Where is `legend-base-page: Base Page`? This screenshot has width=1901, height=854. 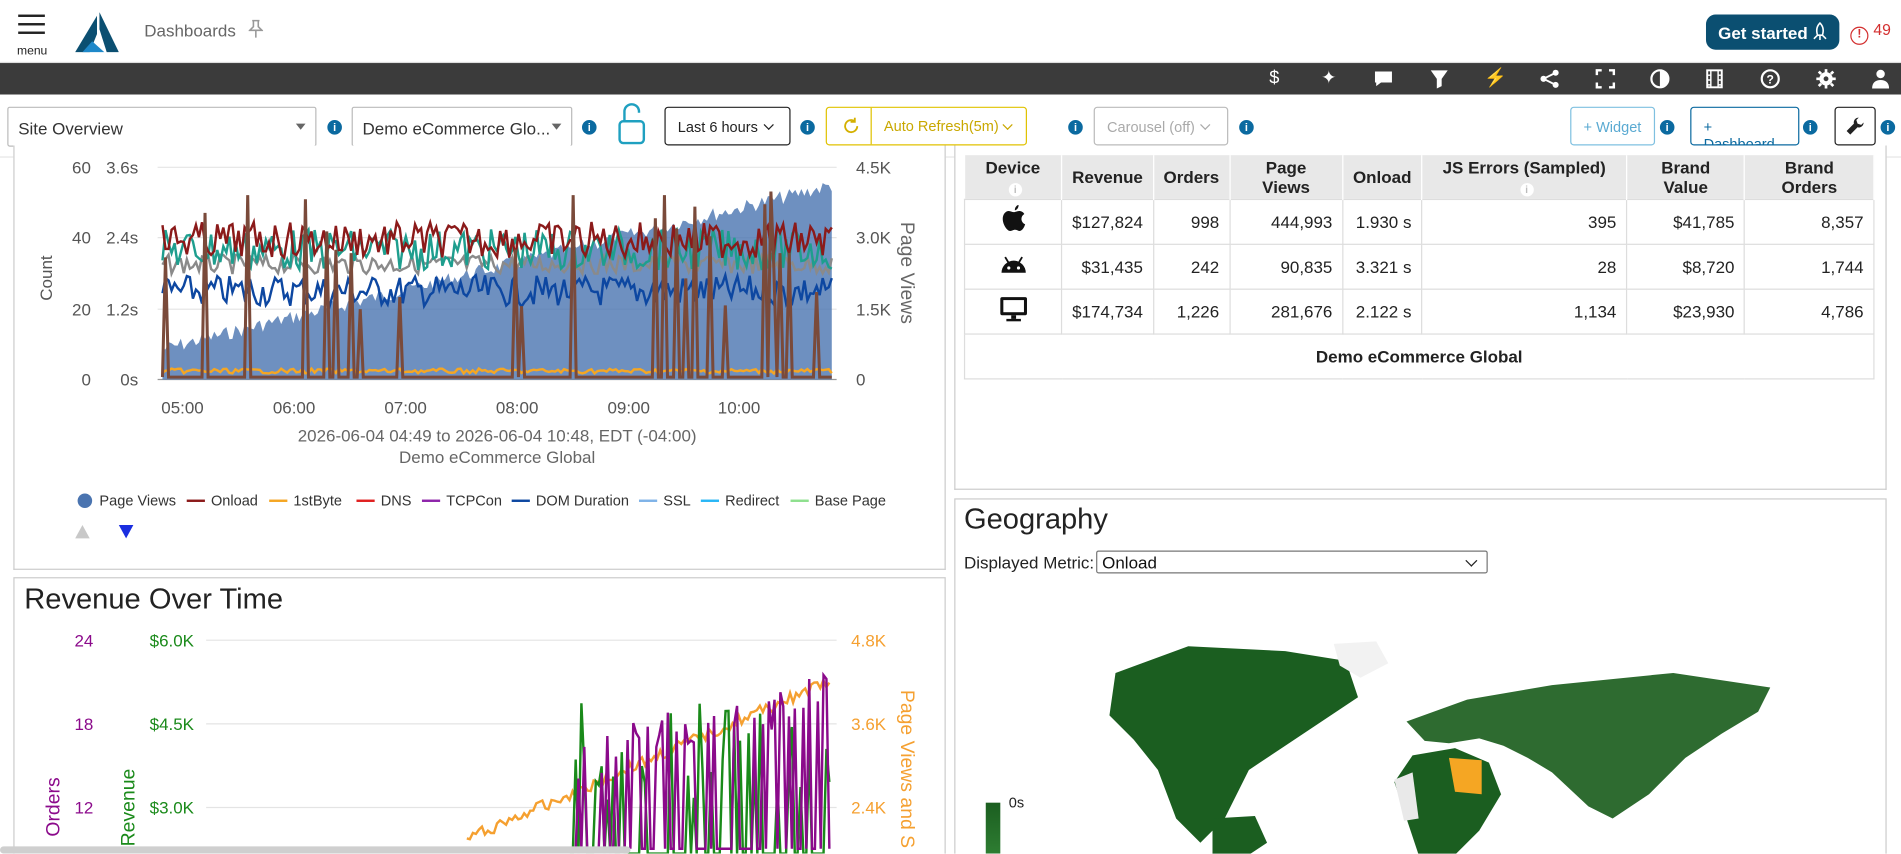 legend-base-page: Base Page is located at coordinates (838, 501).